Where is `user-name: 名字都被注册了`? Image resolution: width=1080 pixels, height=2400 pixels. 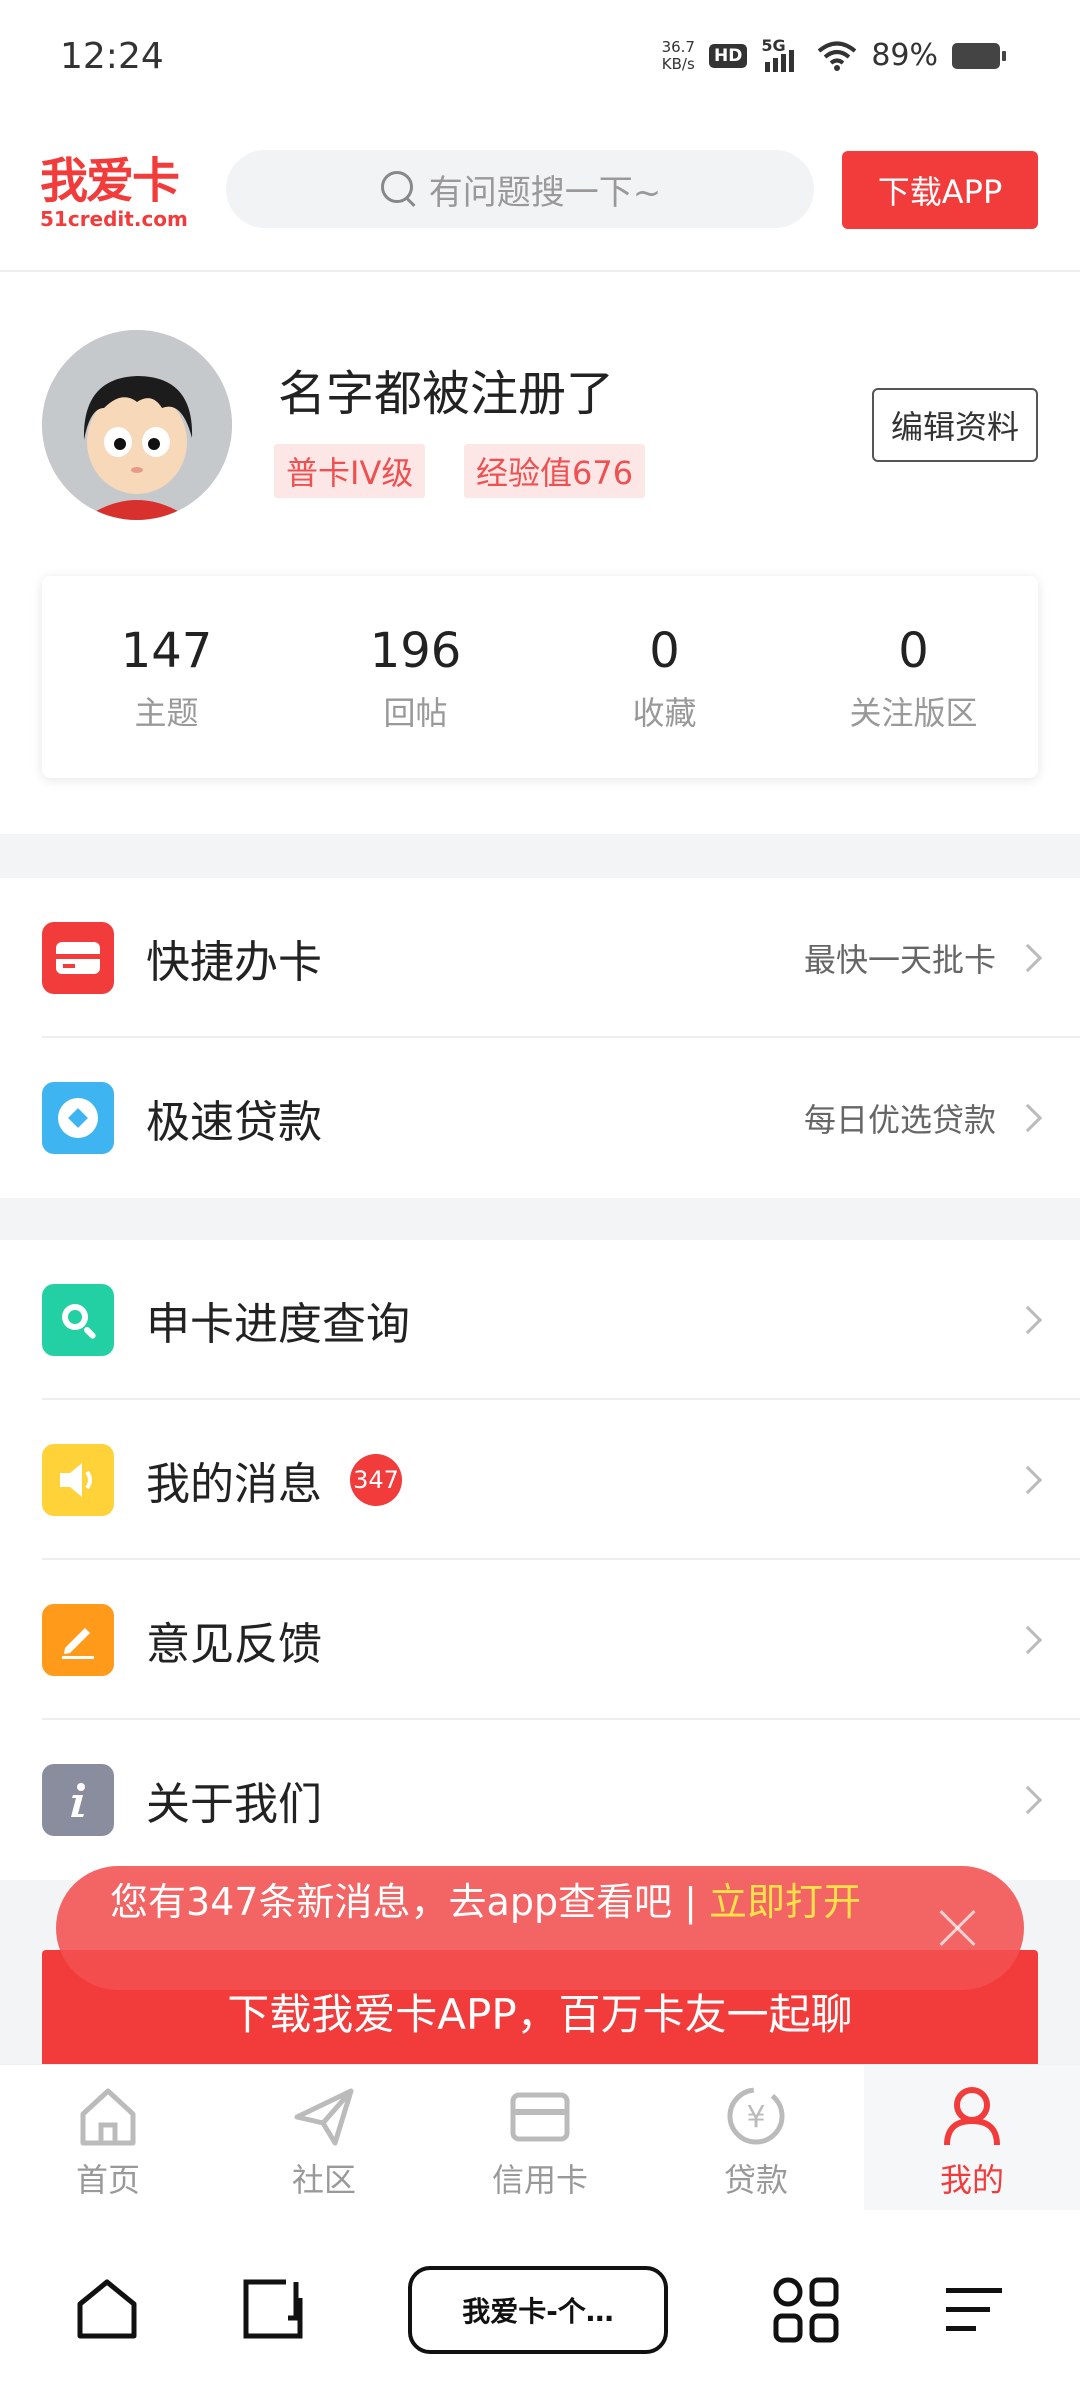 user-name: 名字都被注册了 is located at coordinates (446, 394).